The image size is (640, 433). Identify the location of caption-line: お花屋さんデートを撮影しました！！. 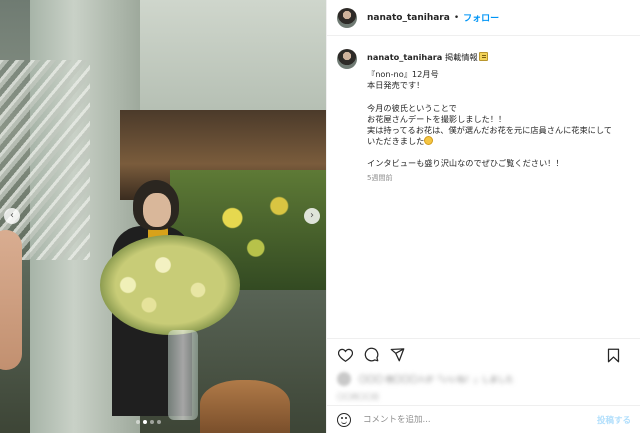
(437, 118).